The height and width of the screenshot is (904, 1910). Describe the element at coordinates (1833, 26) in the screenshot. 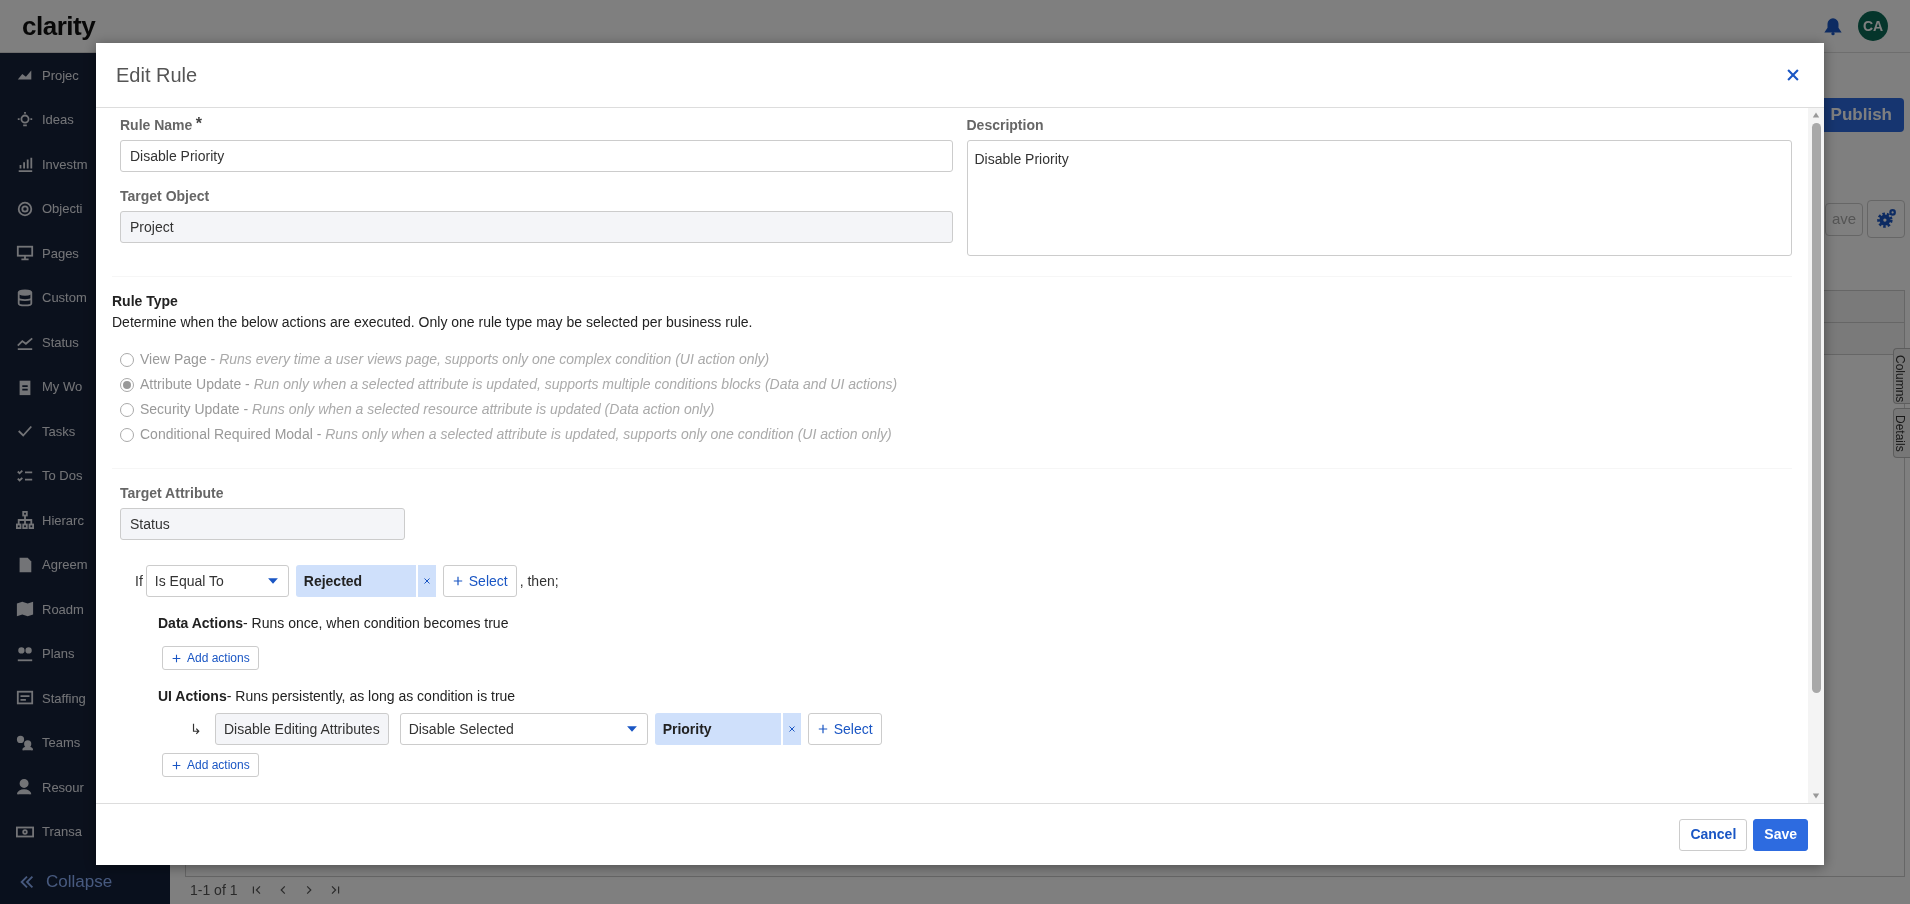

I see `bell-icon` at that location.